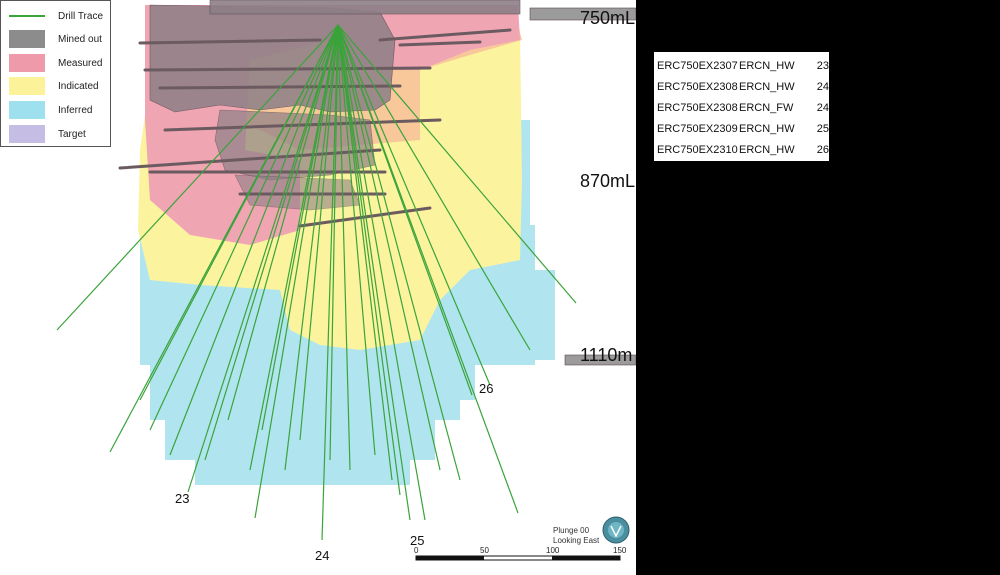 This screenshot has width=1000, height=575. Describe the element at coordinates (56, 86) in the screenshot. I see `legend-item-indicated: Indicated` at that location.